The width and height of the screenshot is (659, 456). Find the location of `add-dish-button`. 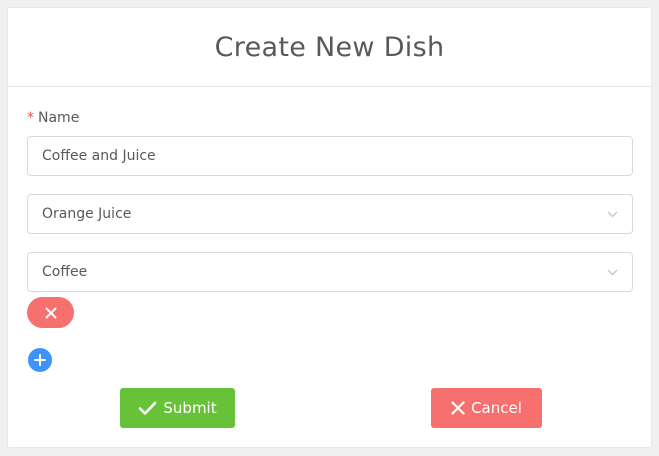

add-dish-button is located at coordinates (40, 360).